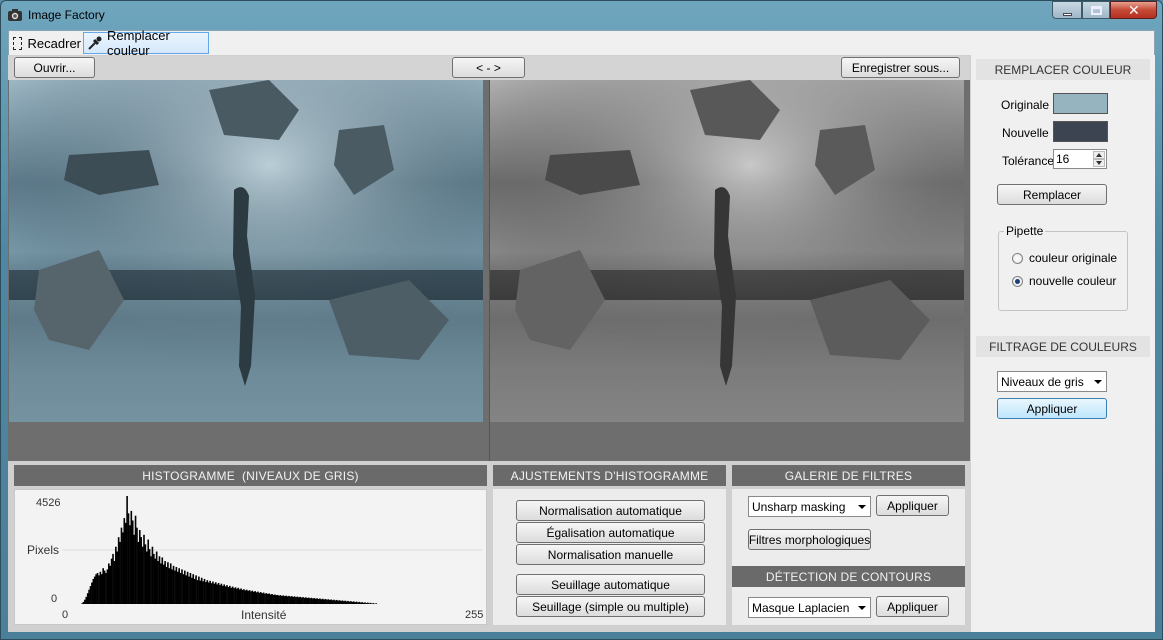 This screenshot has width=1163, height=640. What do you see at coordinates (488, 67) in the screenshot?
I see `swap-images-button: < - >` at bounding box center [488, 67].